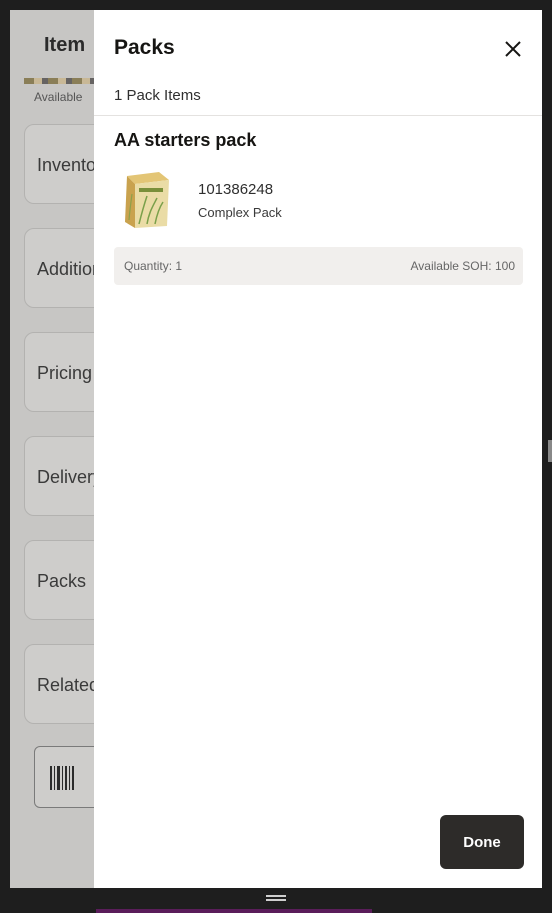  What do you see at coordinates (70, 477) in the screenshot?
I see `background-card-label: Delivery` at bounding box center [70, 477].